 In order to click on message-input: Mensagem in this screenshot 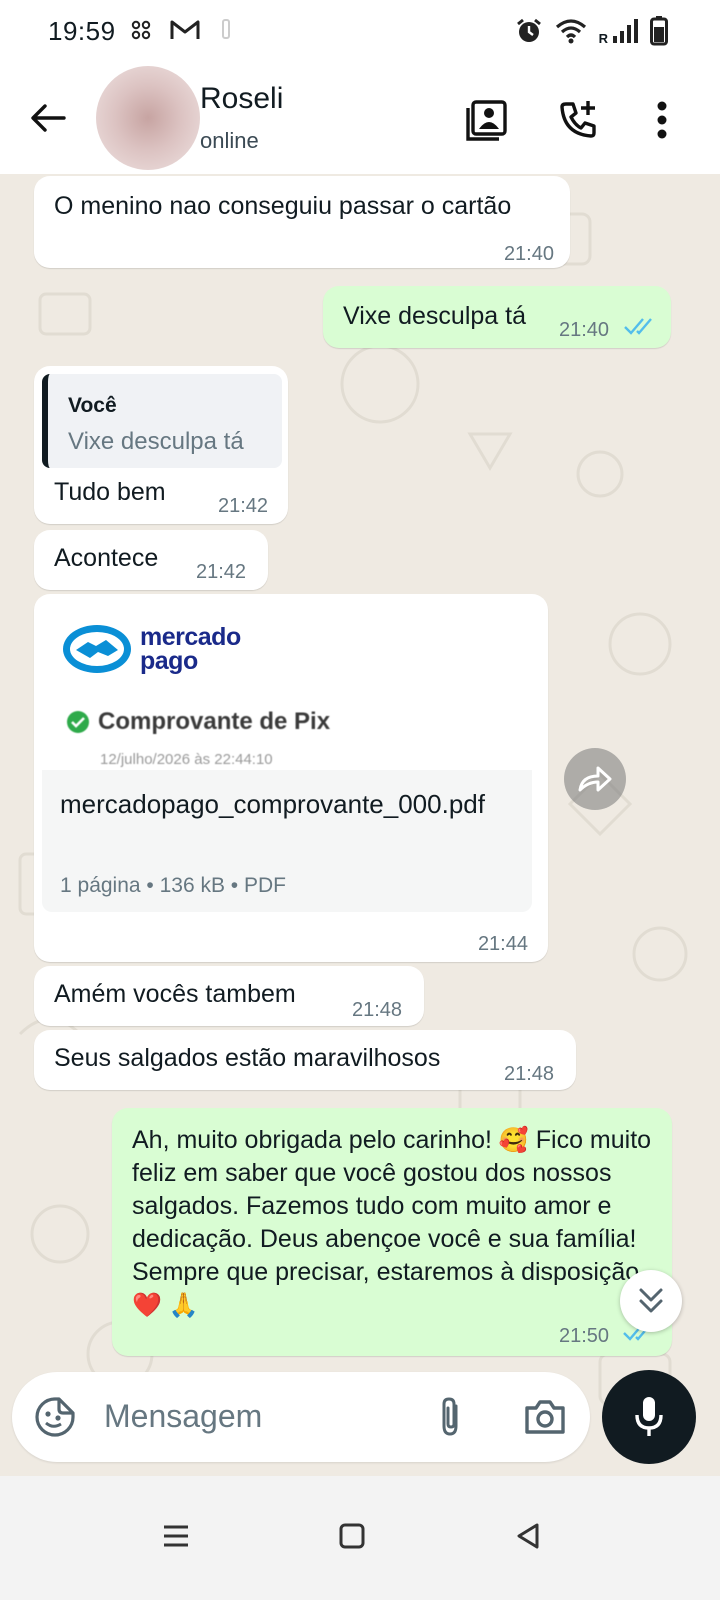, I will do `click(183, 1416)`.